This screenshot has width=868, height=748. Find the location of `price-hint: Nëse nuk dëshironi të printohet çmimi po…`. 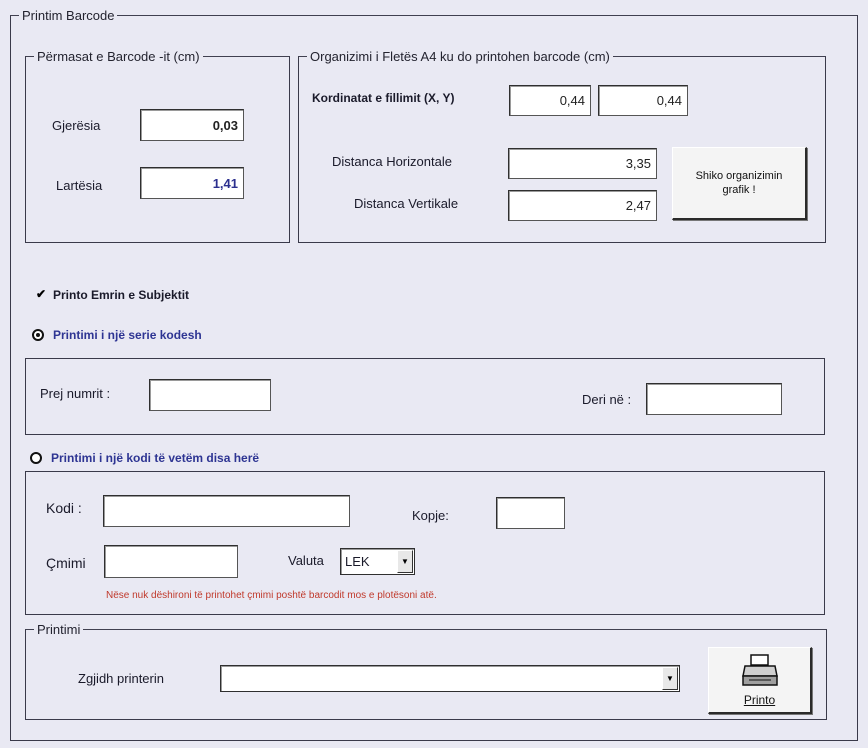

price-hint: Nëse nuk dëshironi të printohet çmimi po… is located at coordinates (271, 595).